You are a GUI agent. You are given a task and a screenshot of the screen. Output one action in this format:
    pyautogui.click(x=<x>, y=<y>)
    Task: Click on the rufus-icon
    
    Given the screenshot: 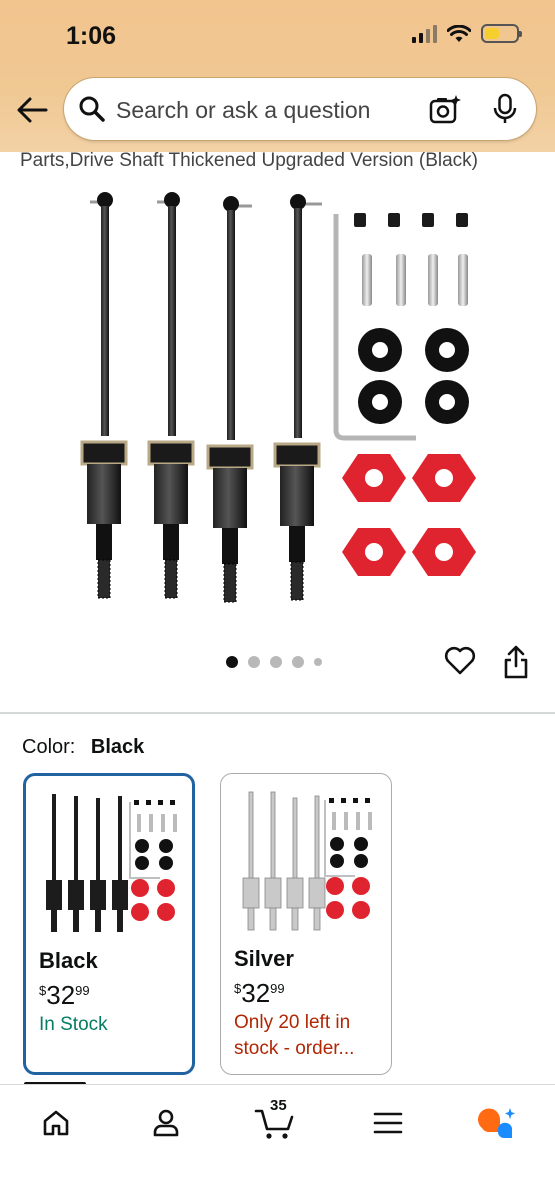 What is the action you would take?
    pyautogui.click(x=496, y=1123)
    